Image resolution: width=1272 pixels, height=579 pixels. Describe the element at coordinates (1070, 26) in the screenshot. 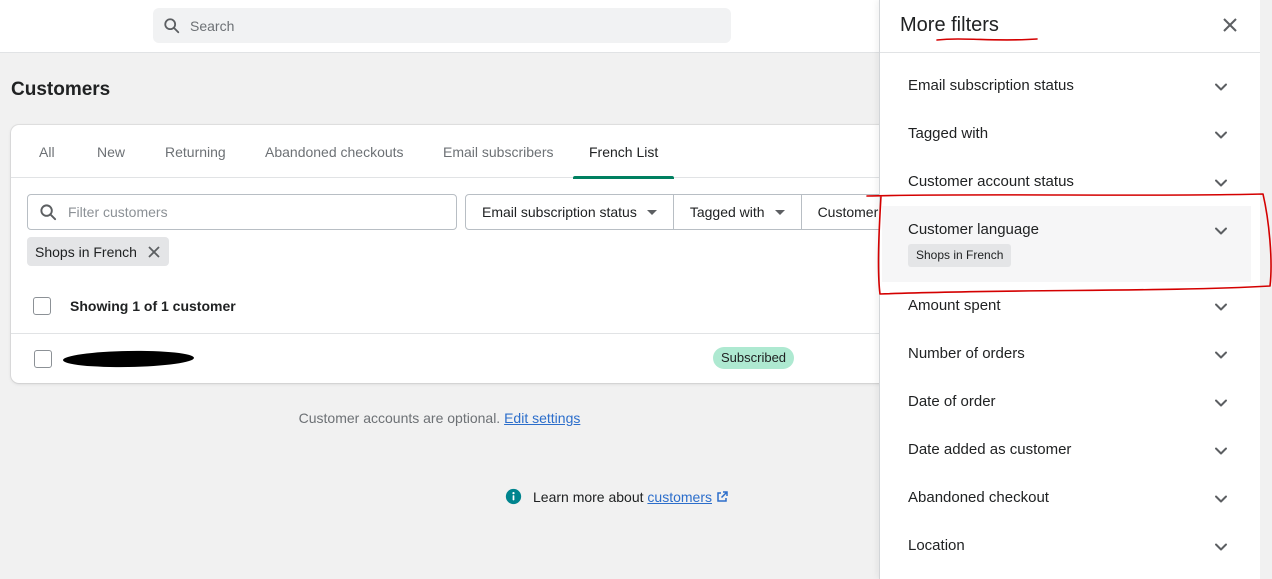

I see `panel-header: More filters` at that location.